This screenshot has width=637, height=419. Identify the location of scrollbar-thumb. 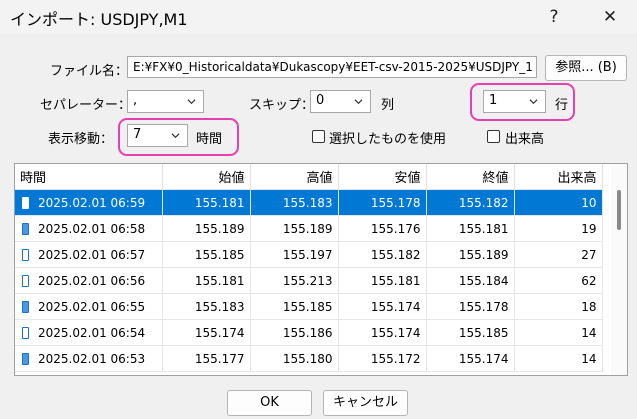
(619, 210).